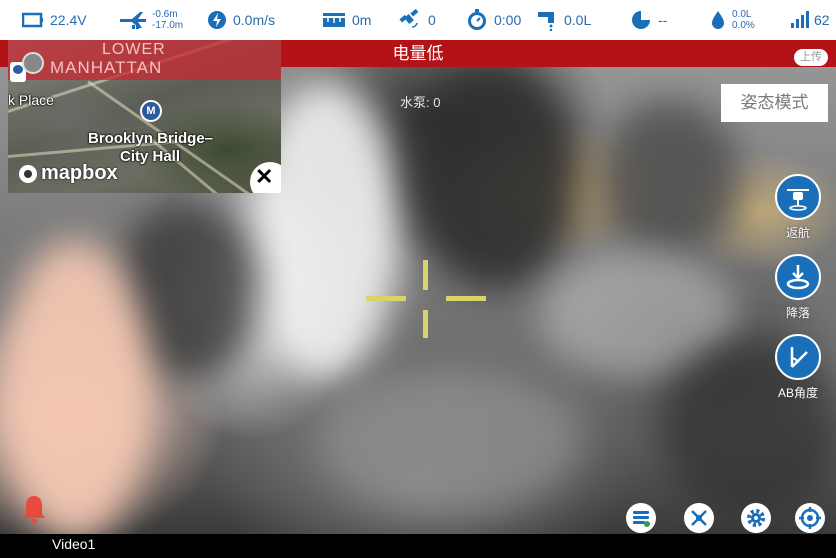 This screenshot has width=836, height=558. I want to click on tank-level: 0.0L 0.0%, so click(731, 20).